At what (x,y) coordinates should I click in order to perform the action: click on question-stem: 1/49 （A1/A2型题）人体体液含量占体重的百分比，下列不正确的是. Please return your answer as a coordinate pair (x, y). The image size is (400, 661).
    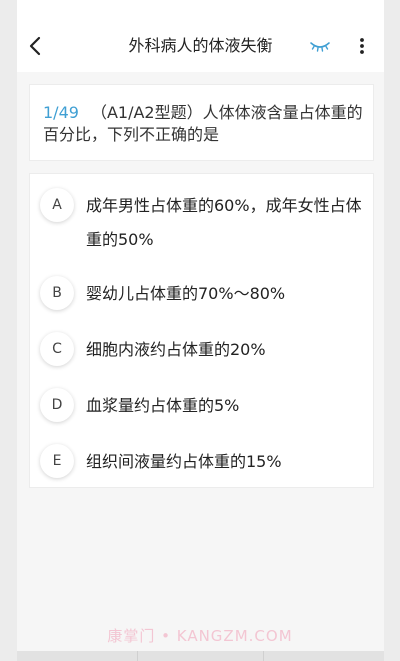
    Looking at the image, I should click on (204, 124).